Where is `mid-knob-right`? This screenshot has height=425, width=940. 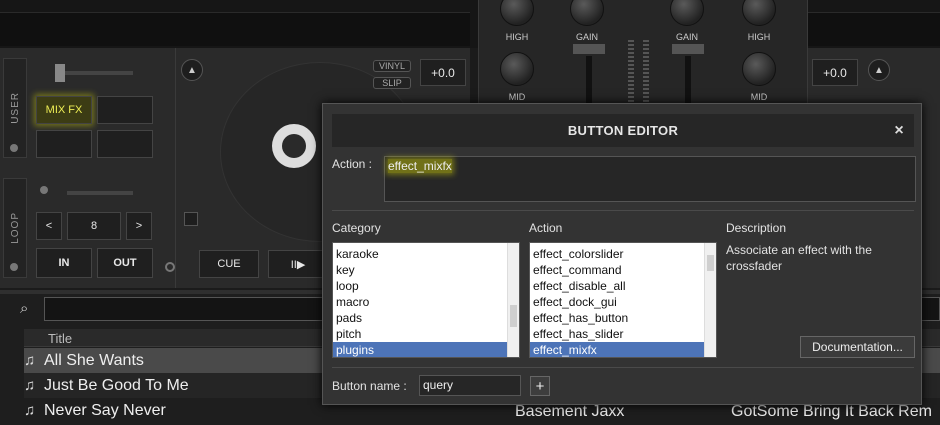 mid-knob-right is located at coordinates (759, 69).